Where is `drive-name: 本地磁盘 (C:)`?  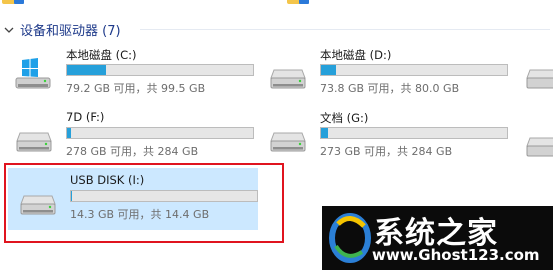 drive-name: 本地磁盘 (C:) is located at coordinates (101, 55).